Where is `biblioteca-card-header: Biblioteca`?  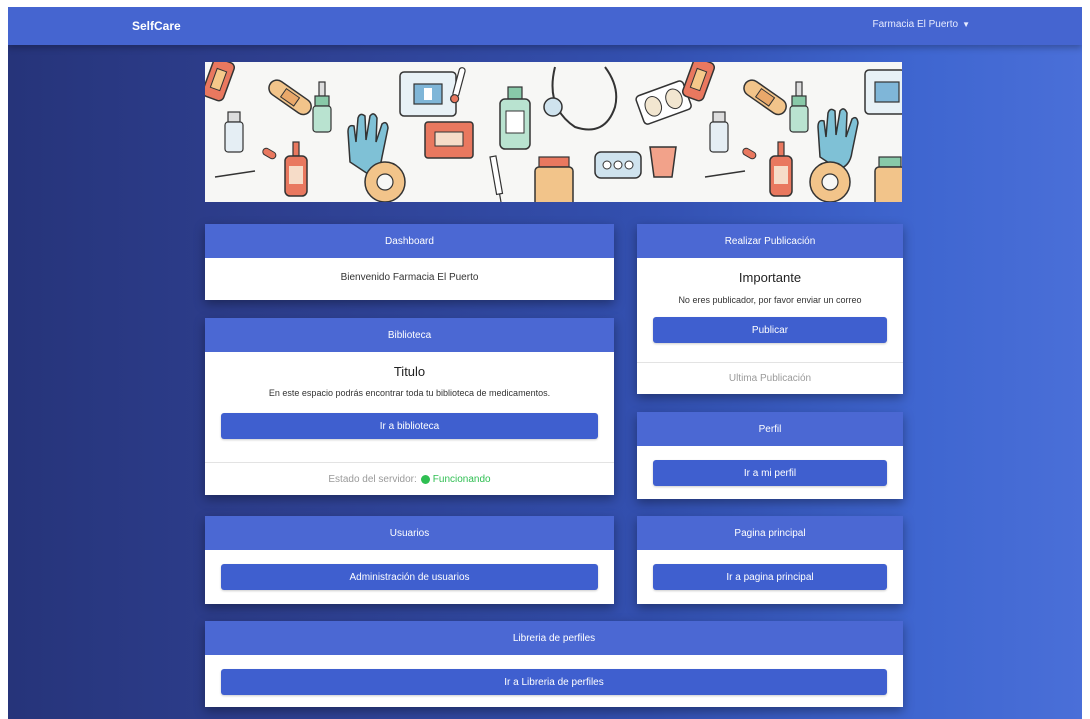
biblioteca-card-header: Biblioteca is located at coordinates (409, 335).